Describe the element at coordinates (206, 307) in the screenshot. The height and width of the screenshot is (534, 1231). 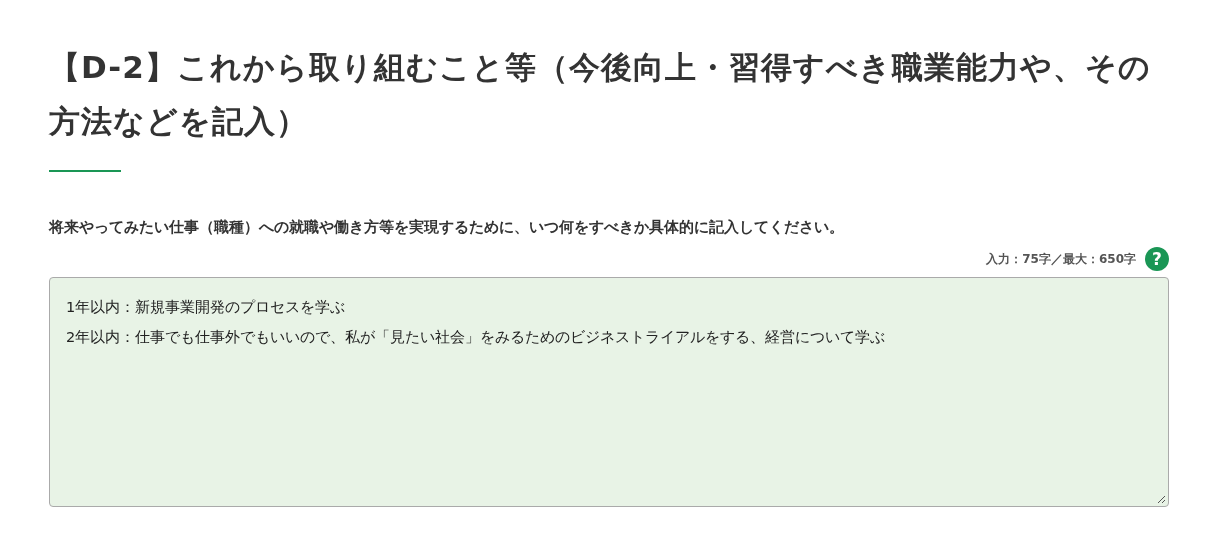
I see `answer-line: 1年以内：新規事業開発のプロセスを学ぶ` at that location.